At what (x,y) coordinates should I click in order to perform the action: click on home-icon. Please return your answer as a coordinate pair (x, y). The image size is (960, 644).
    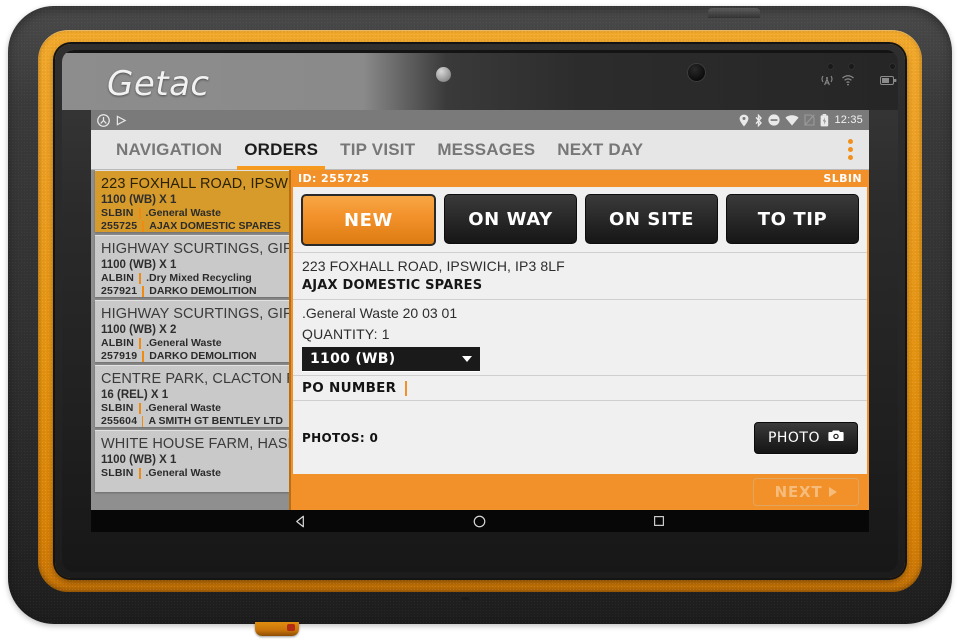
    Looking at the image, I should click on (480, 521).